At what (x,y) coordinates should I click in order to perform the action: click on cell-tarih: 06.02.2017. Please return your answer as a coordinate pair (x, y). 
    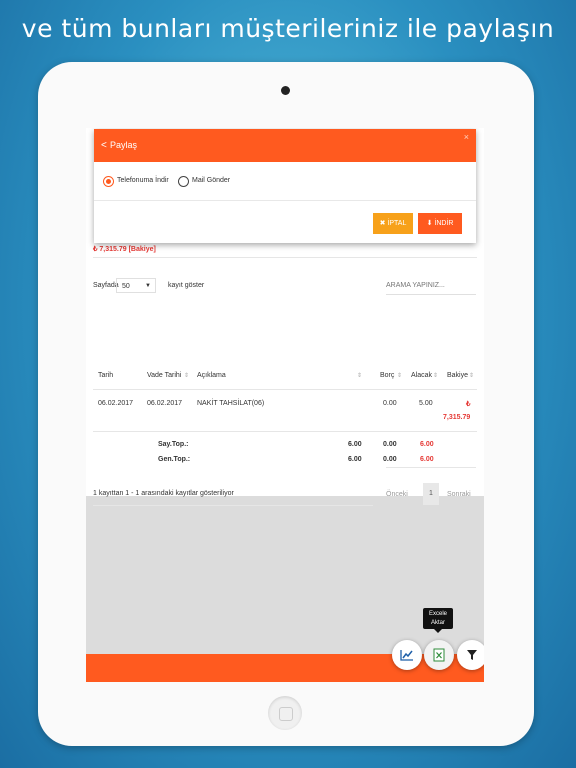
    Looking at the image, I should click on (116, 403).